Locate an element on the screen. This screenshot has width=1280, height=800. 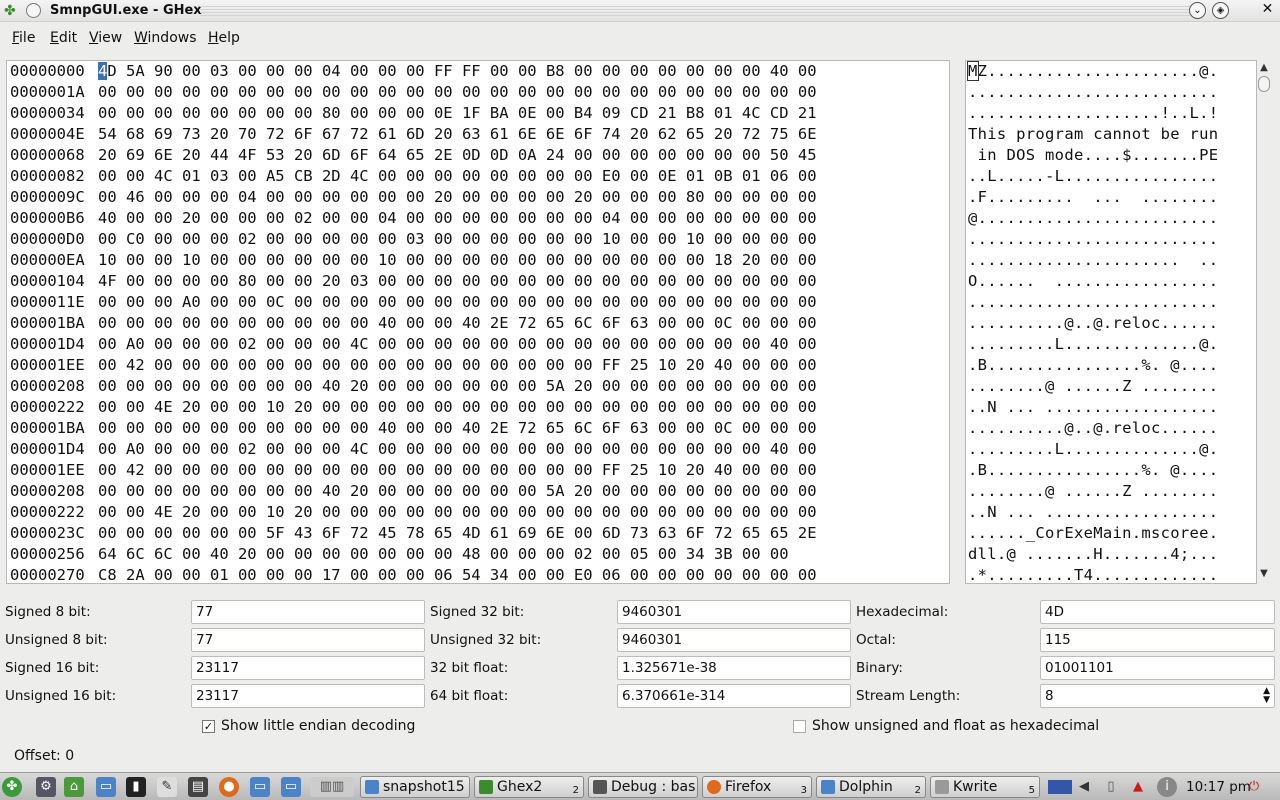
signed-32-field: 9460301 is located at coordinates (734, 612).